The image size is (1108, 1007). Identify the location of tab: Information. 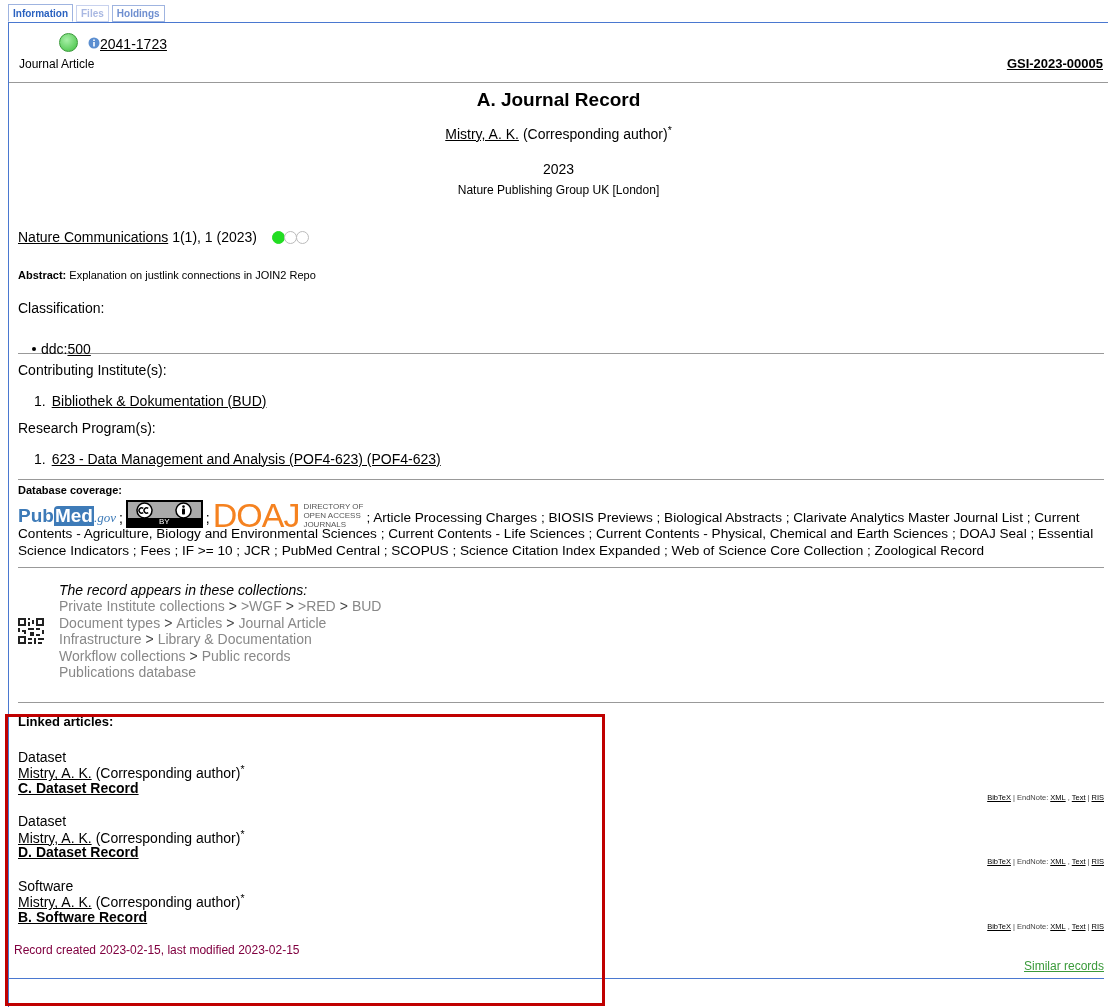
(40, 13).